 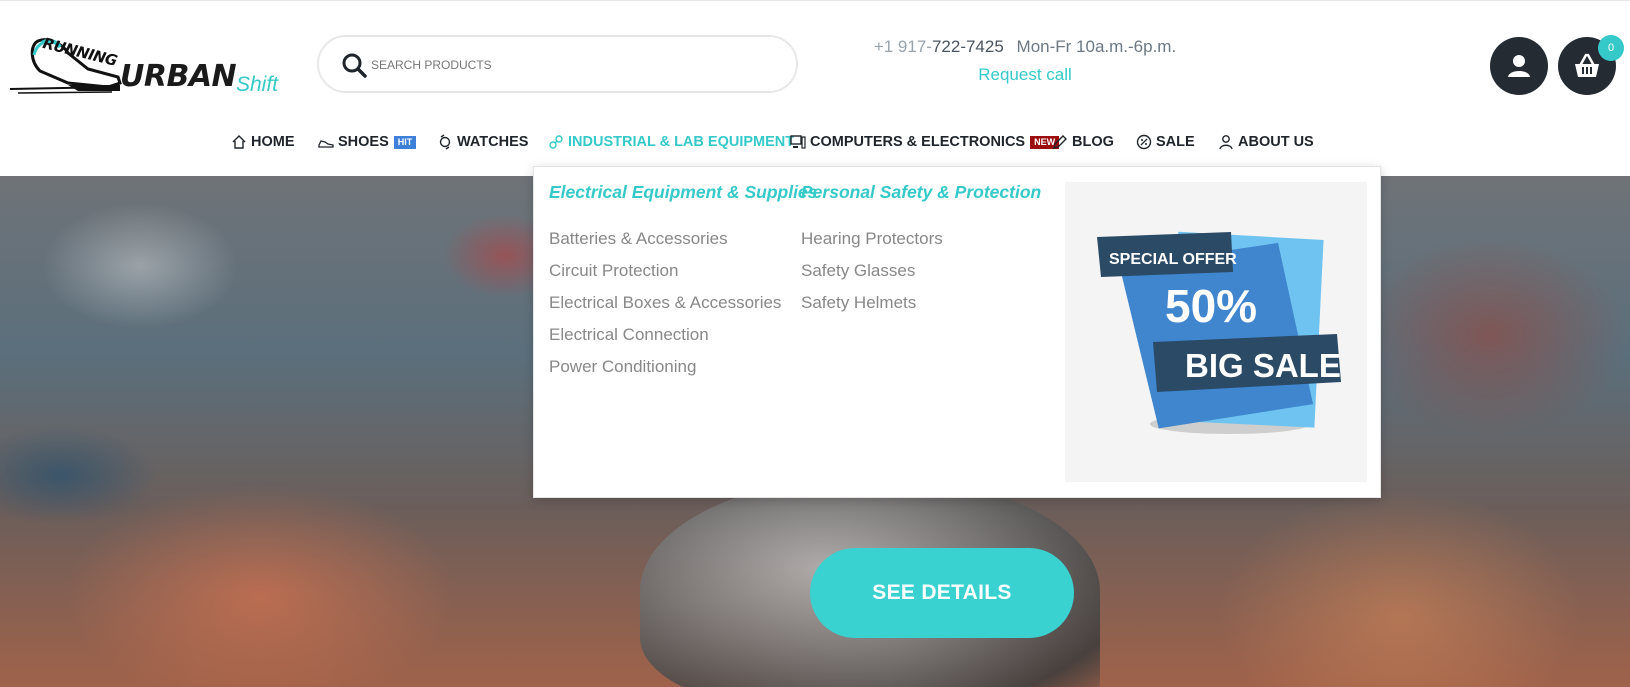 I want to click on promo-percent-text: 50%, so click(x=1211, y=306).